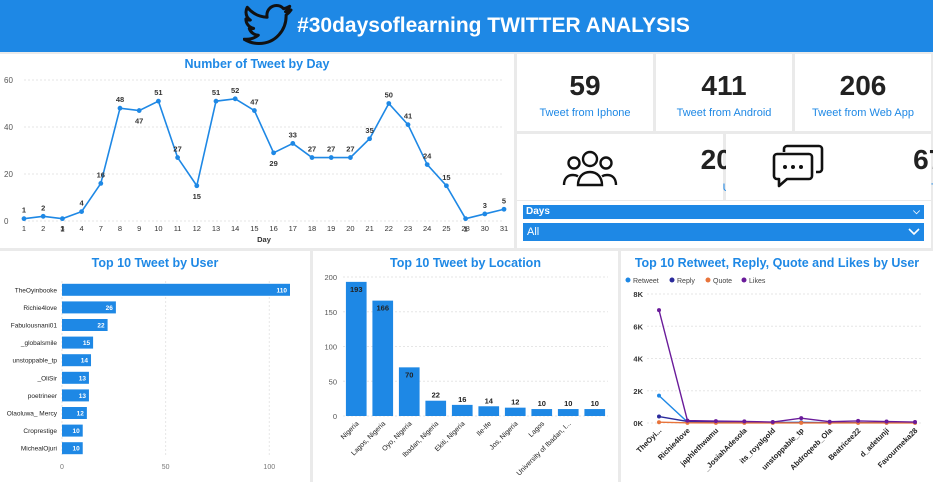 The image size is (933, 482). Describe the element at coordinates (120, 99) in the screenshot. I see `data-label: 48` at that location.